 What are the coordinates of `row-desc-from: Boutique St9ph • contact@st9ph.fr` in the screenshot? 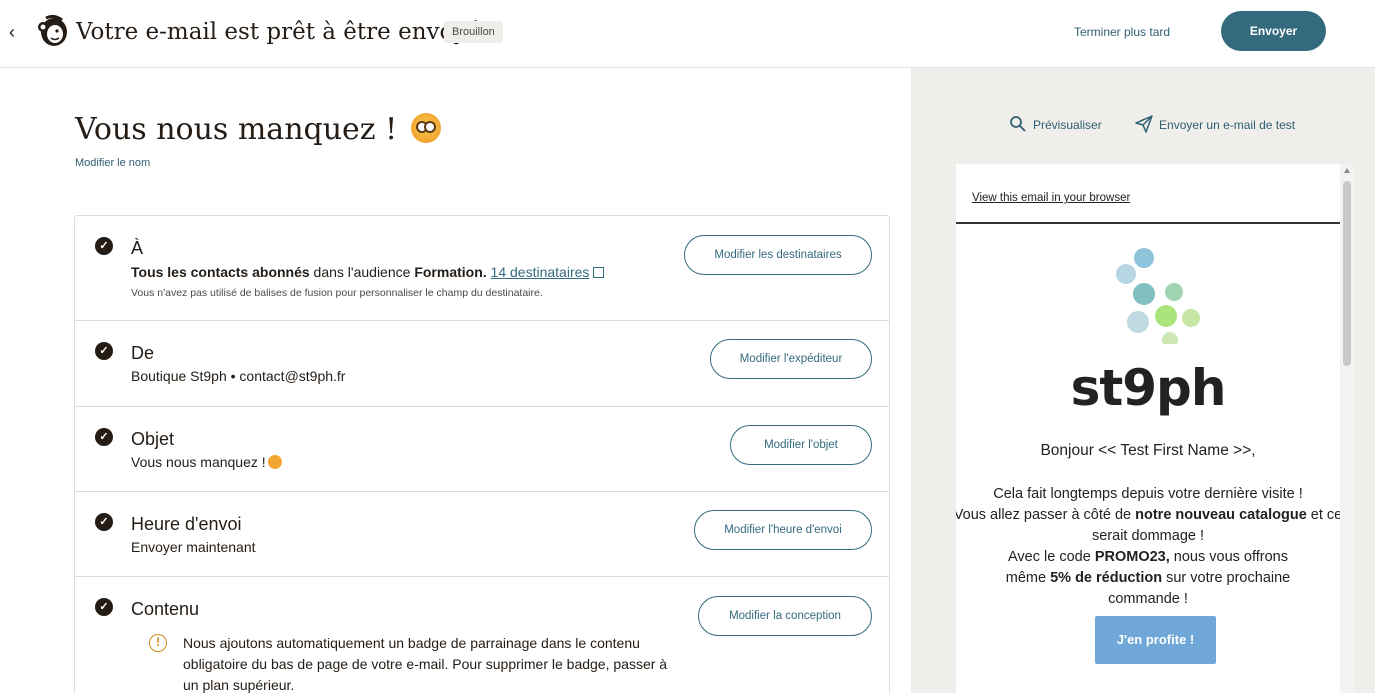 It's located at (238, 376).